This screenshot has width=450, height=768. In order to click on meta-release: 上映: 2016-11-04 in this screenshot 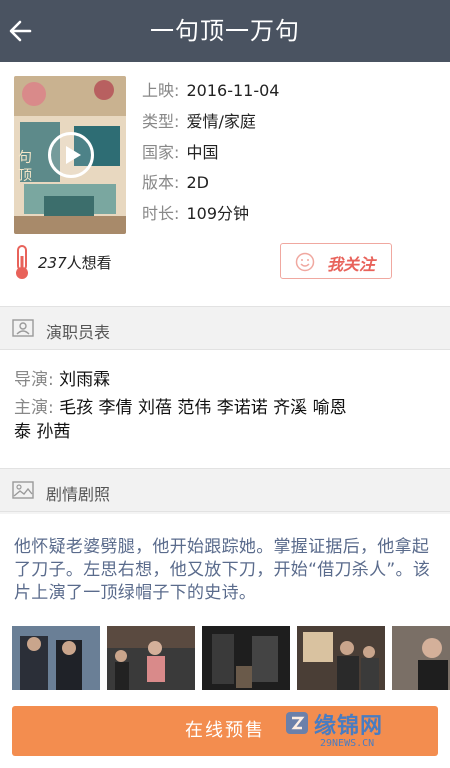, I will do `click(211, 90)`.